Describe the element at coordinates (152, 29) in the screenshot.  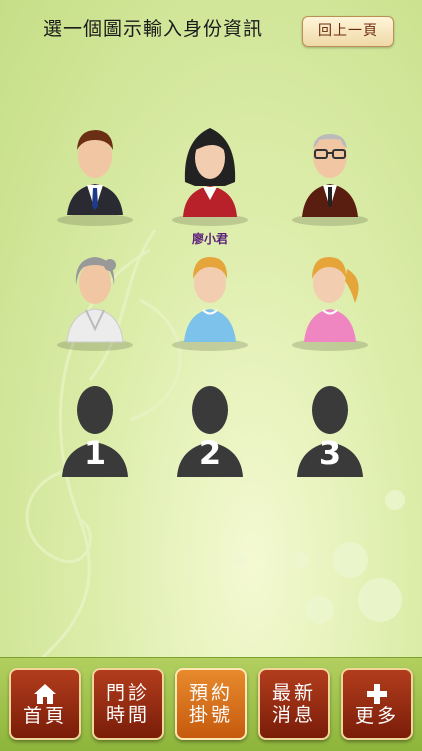
I see `page-title: 選一個圖示輸入身份資訊` at that location.